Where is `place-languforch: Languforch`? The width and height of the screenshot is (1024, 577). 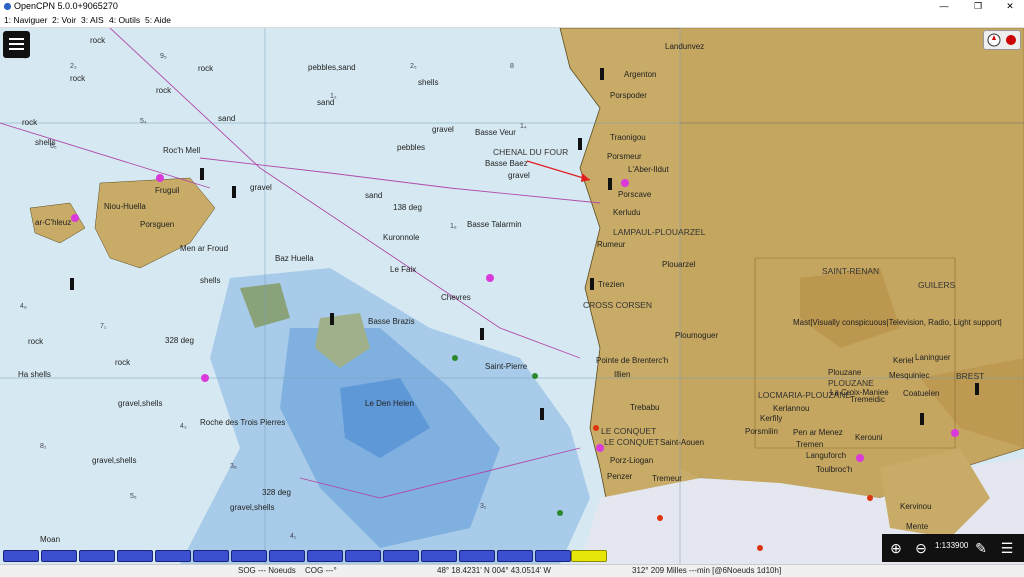 place-languforch: Languforch is located at coordinates (826, 455).